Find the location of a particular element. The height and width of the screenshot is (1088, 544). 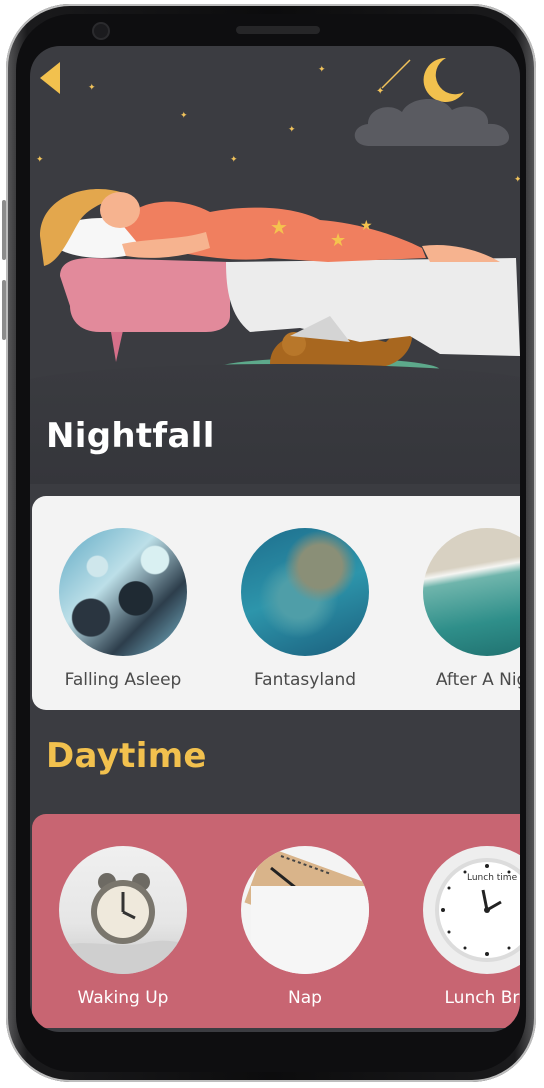

turquoise-sea-aerial-thumbnail is located at coordinates (305, 592).